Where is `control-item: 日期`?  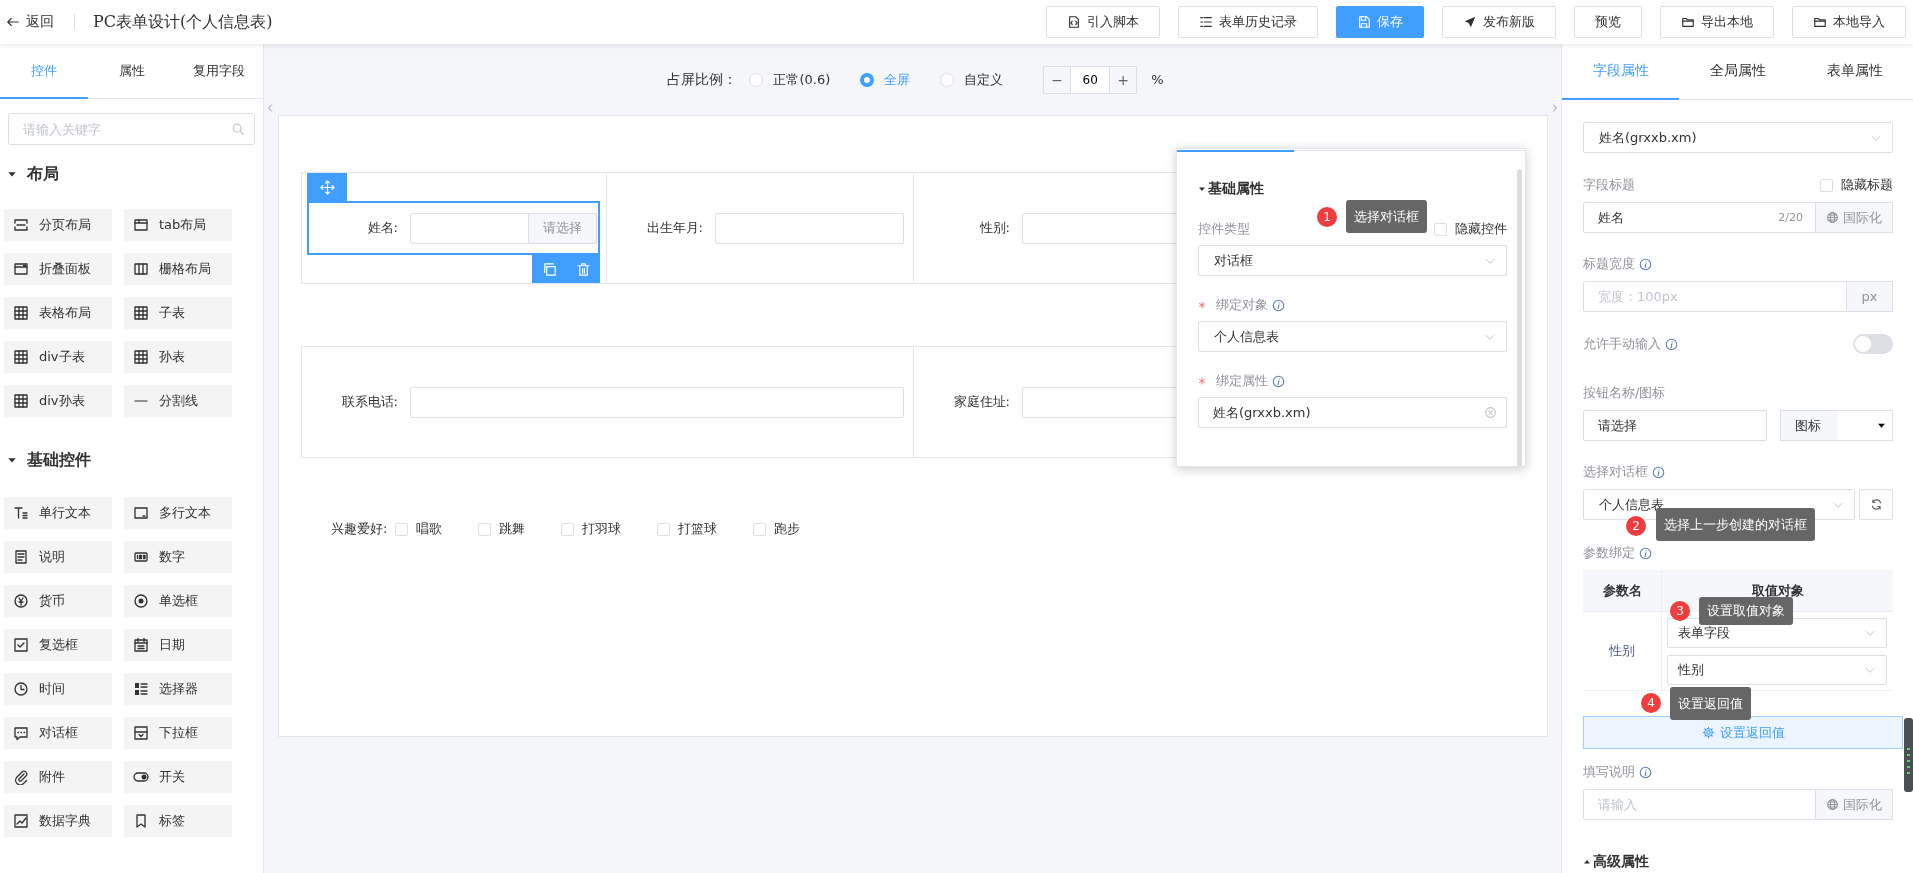
control-item: 日期 is located at coordinates (178, 645).